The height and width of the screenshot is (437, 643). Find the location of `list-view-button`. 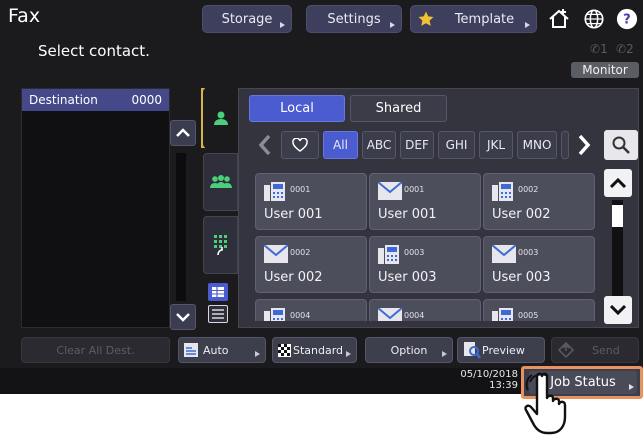

list-view-button is located at coordinates (218, 314).